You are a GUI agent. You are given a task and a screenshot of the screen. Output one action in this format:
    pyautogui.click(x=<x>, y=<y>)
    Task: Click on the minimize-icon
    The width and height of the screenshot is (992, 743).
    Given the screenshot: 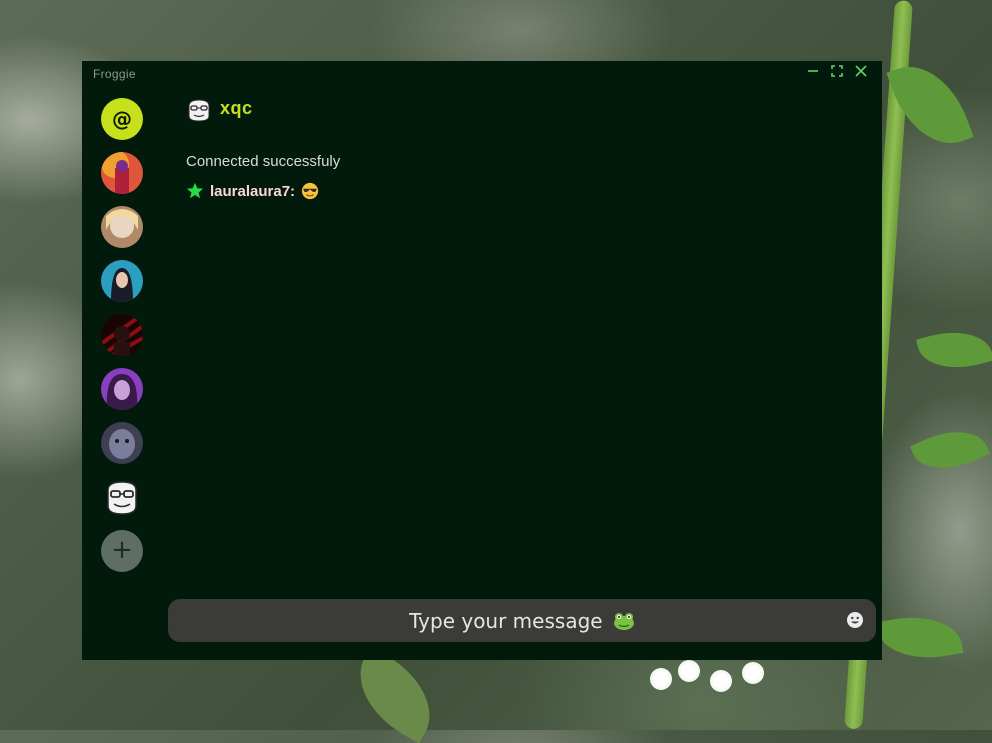 What is the action you would take?
    pyautogui.click(x=813, y=73)
    